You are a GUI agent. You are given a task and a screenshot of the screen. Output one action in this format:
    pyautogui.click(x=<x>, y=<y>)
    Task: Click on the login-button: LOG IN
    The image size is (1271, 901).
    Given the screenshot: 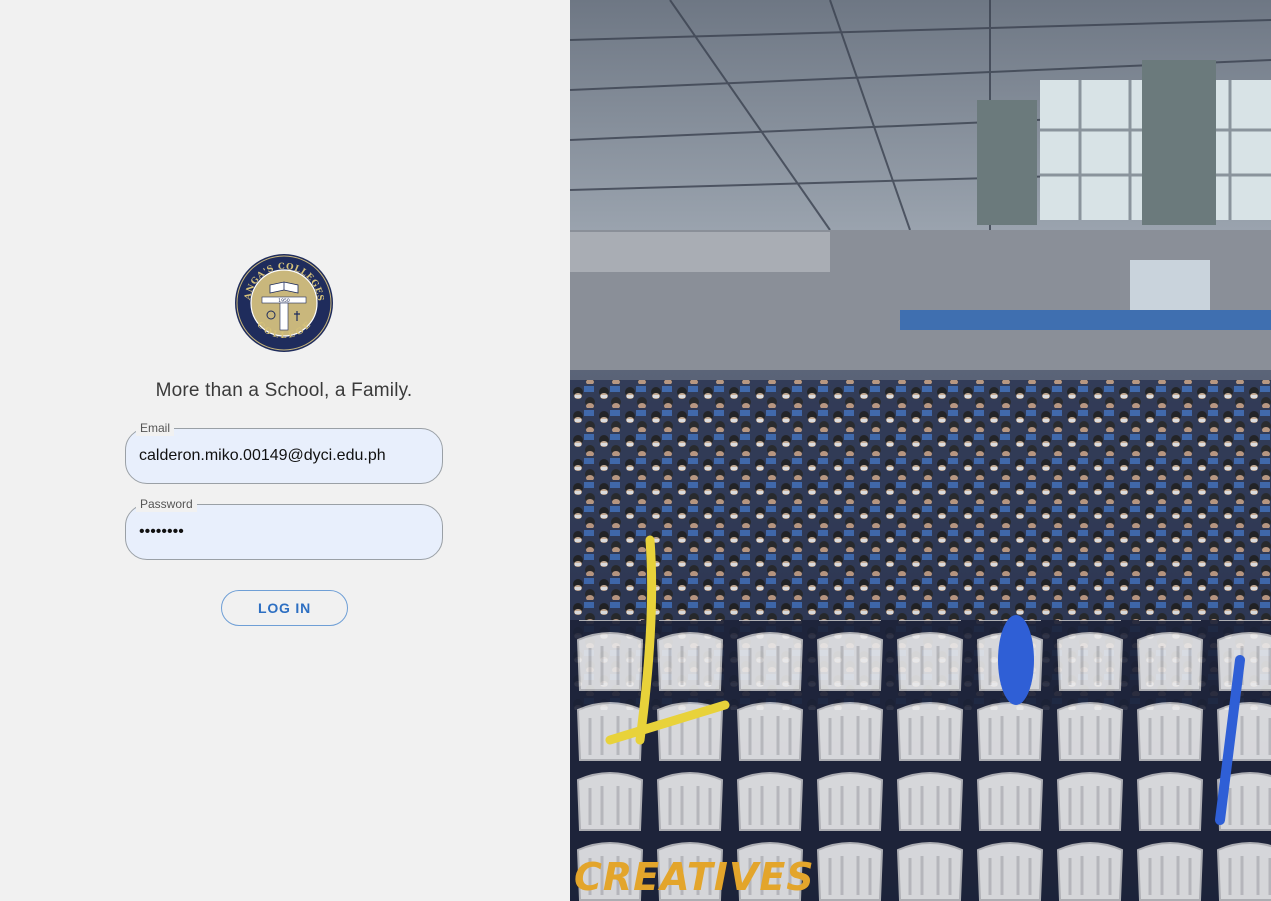 What is the action you would take?
    pyautogui.click(x=284, y=608)
    